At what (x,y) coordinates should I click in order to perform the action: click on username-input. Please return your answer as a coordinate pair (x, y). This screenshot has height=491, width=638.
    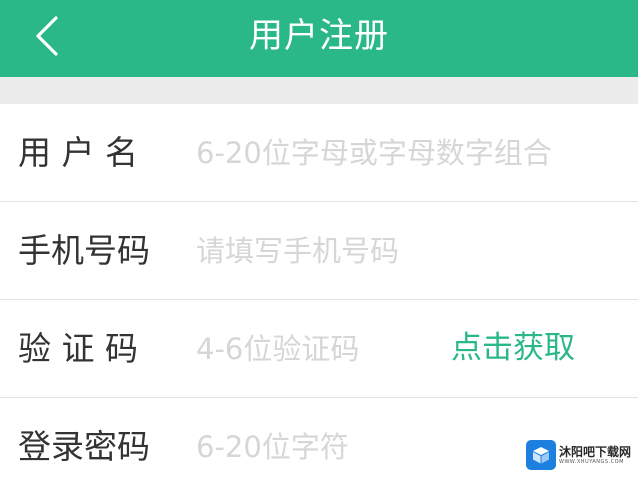
    Looking at the image, I should click on (406, 153).